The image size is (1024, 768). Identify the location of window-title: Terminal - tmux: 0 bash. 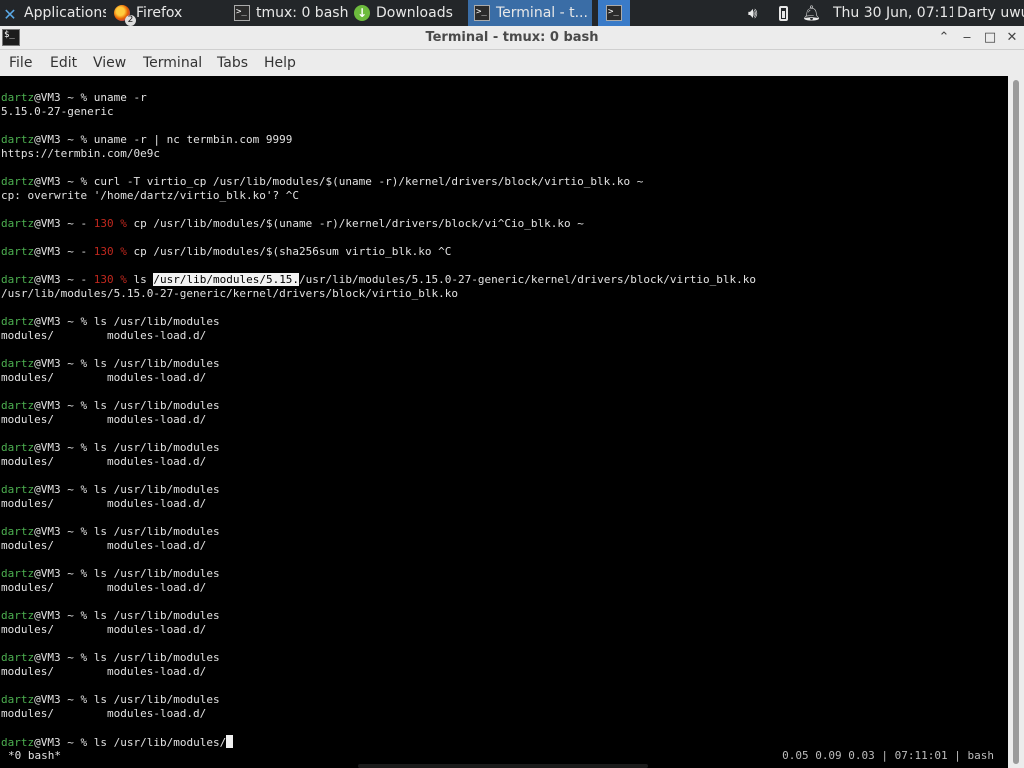
(512, 37).